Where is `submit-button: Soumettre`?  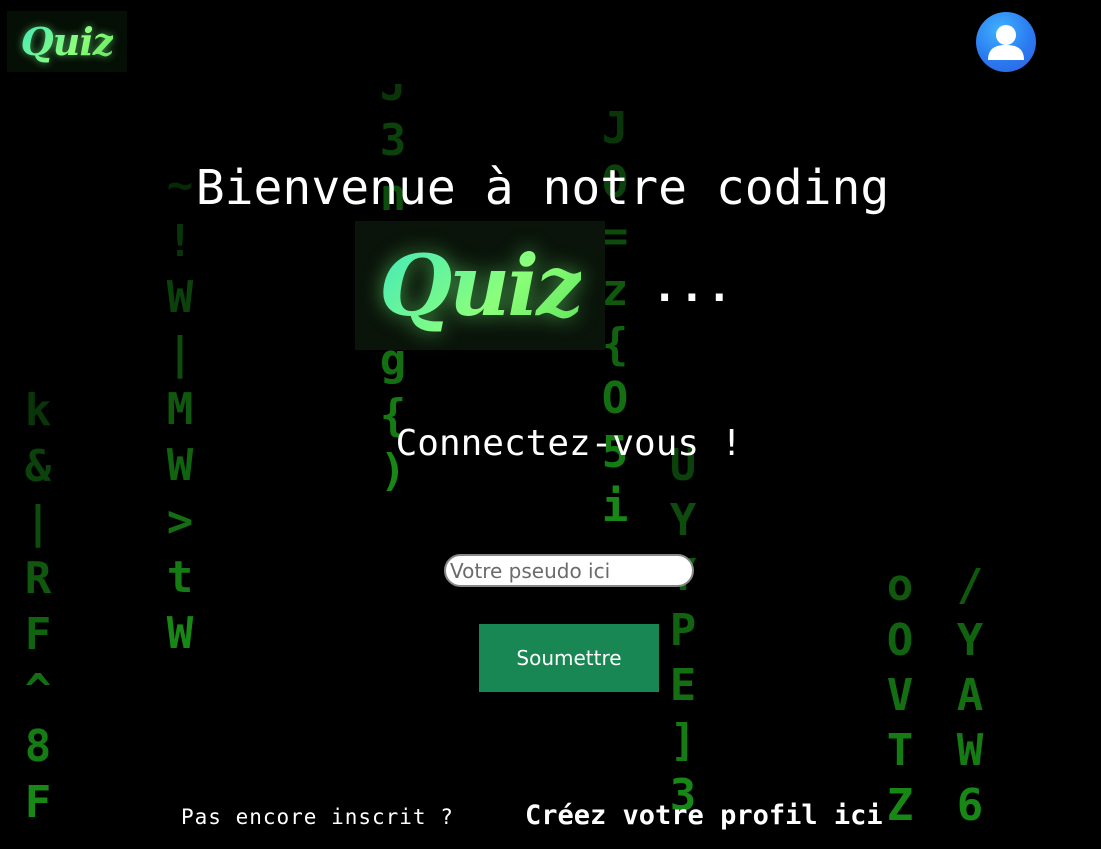
submit-button: Soumettre is located at coordinates (569, 658).